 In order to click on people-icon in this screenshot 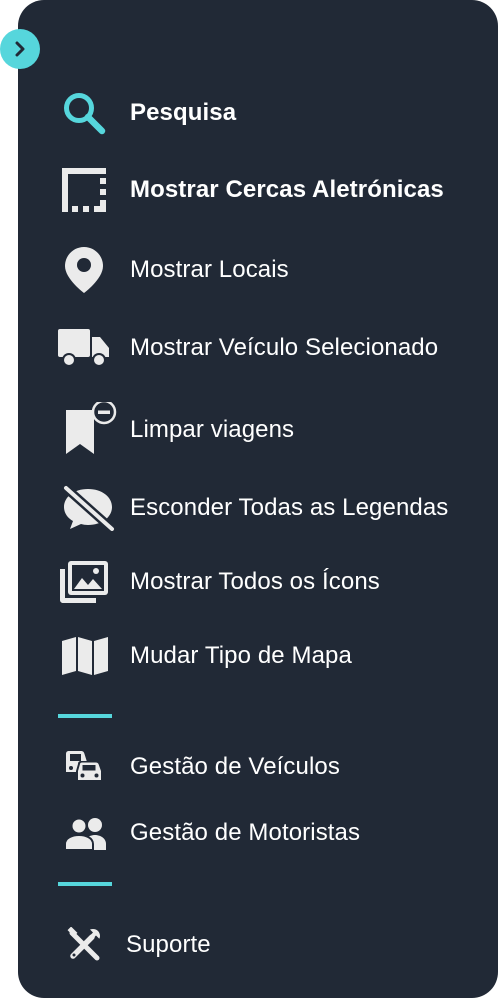, I will do `click(86, 833)`.